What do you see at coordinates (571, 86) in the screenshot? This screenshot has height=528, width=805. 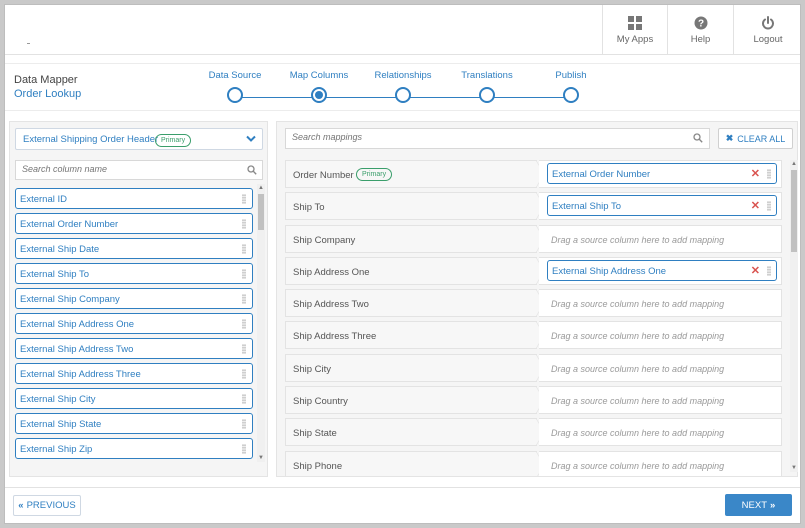 I see `step-publish: Publish` at bounding box center [571, 86].